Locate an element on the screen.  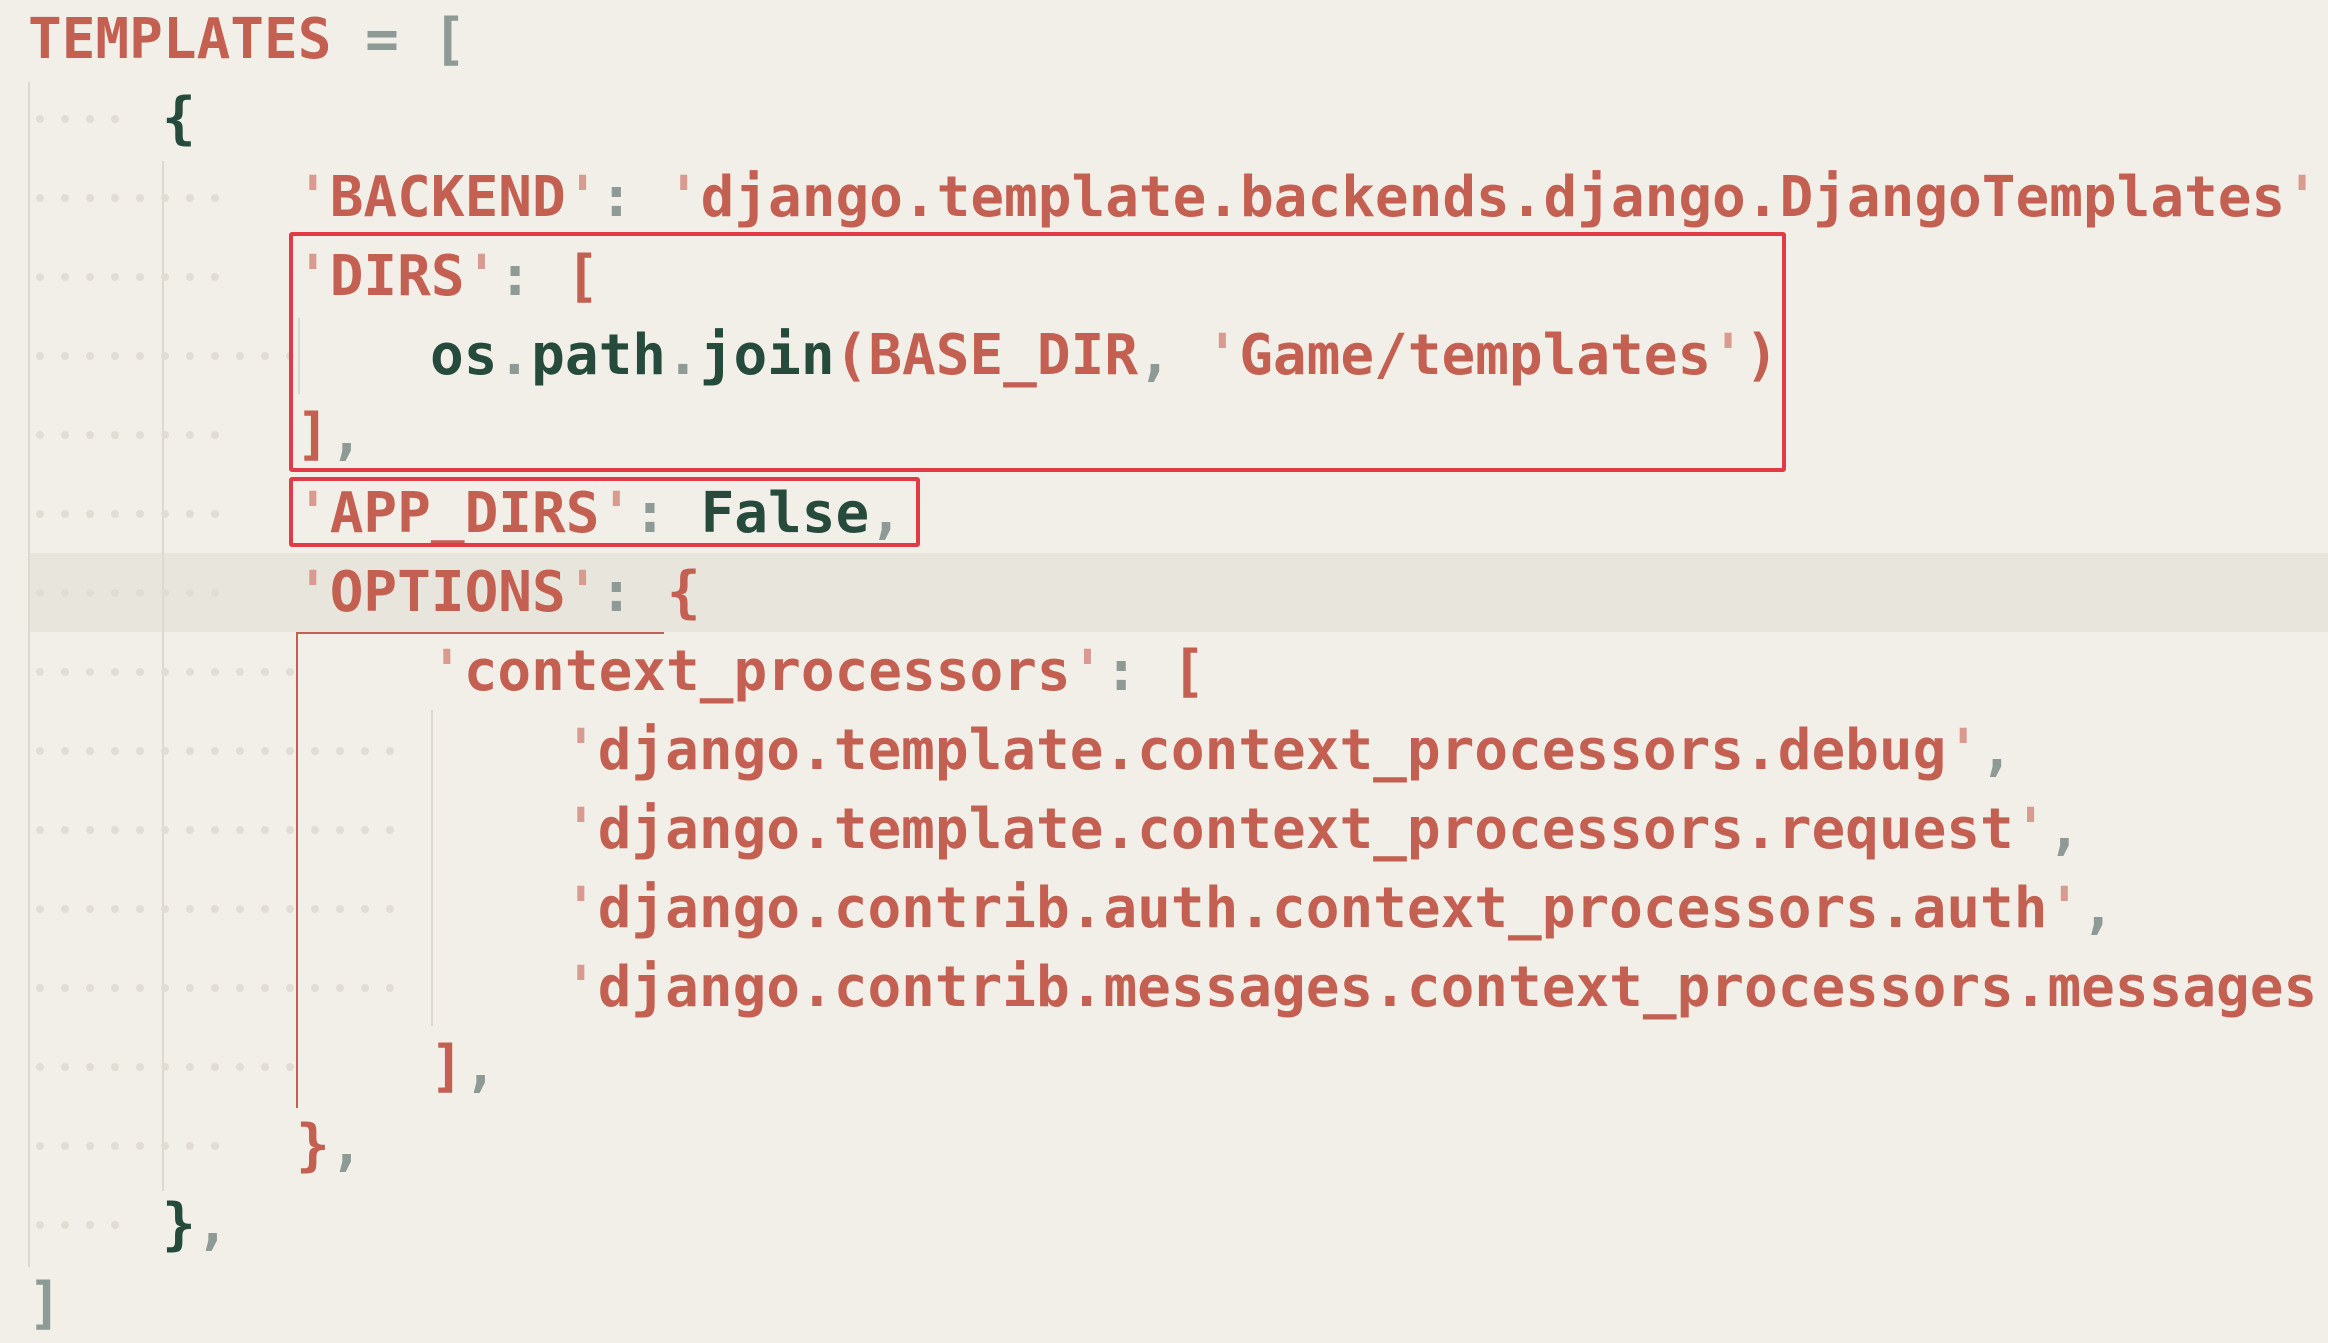
line-text: ] is located at coordinates (45, 1303).